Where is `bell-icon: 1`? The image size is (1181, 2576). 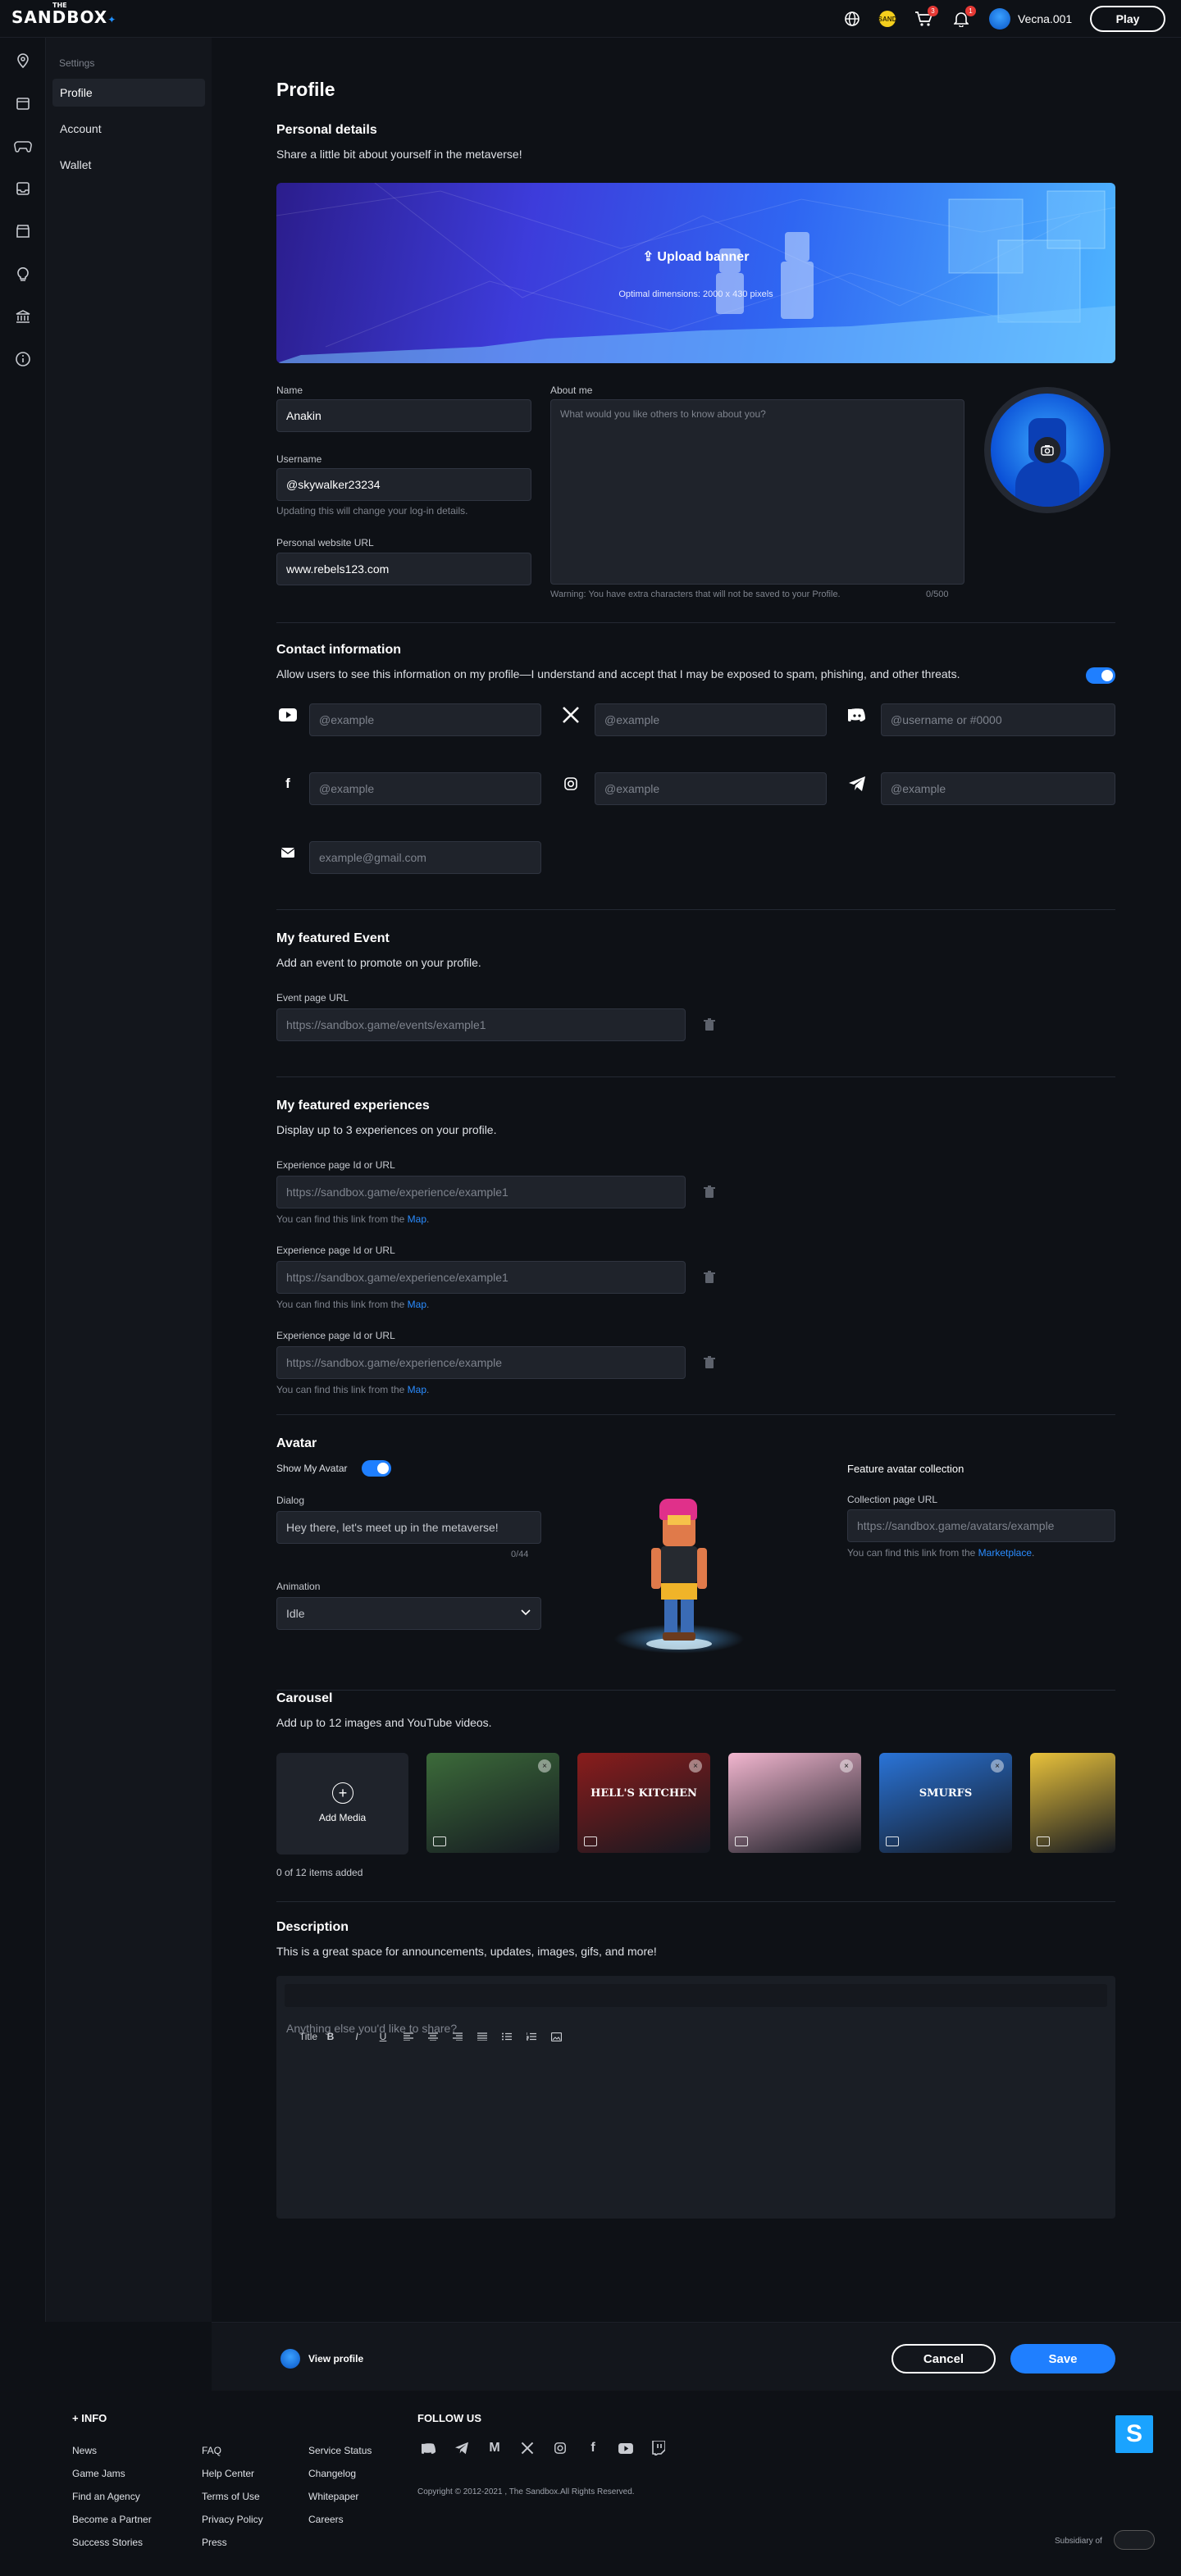 bell-icon: 1 is located at coordinates (963, 17).